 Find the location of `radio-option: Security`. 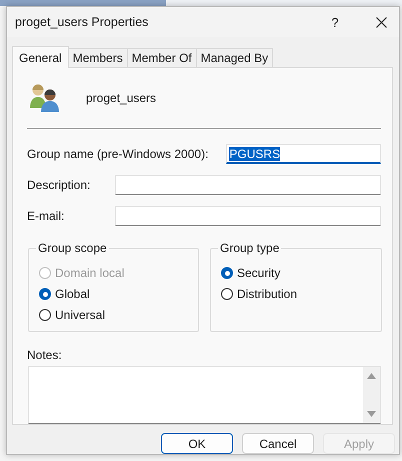

radio-option: Security is located at coordinates (296, 273).